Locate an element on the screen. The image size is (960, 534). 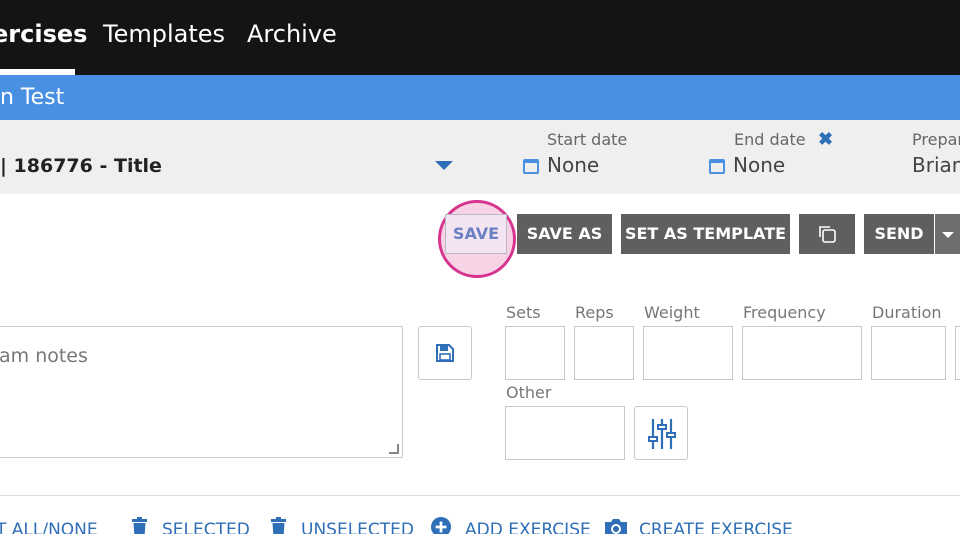
weight-label: Weight is located at coordinates (672, 312).